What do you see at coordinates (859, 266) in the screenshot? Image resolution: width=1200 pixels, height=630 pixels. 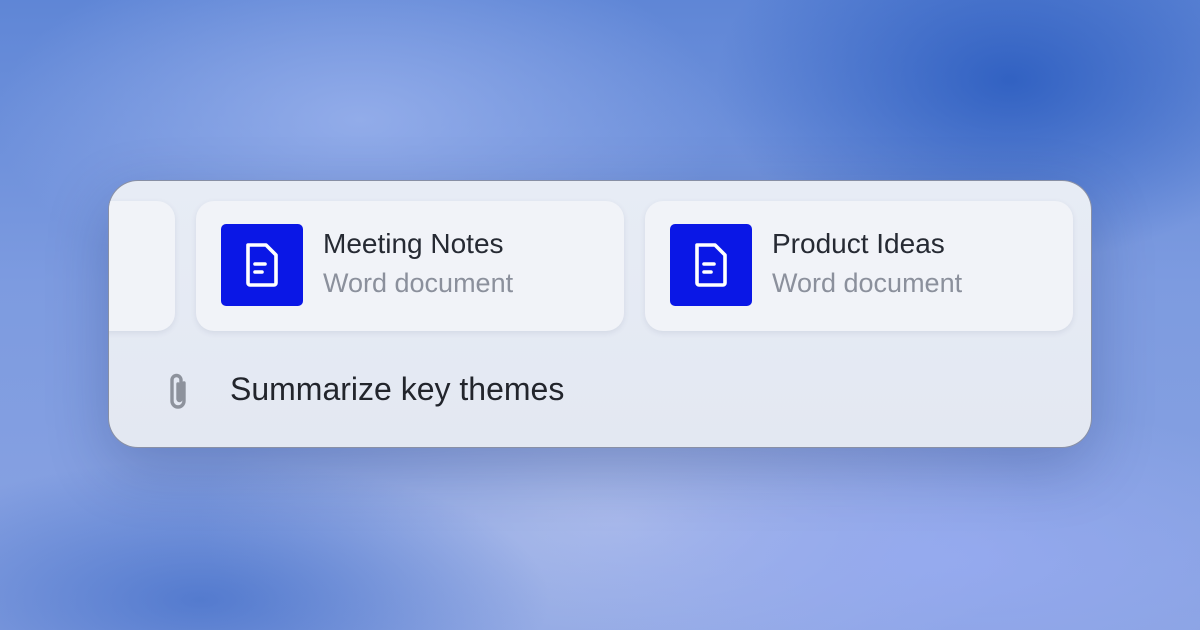 I see `file-card-product-ideas: Product Ideas Word document` at bounding box center [859, 266].